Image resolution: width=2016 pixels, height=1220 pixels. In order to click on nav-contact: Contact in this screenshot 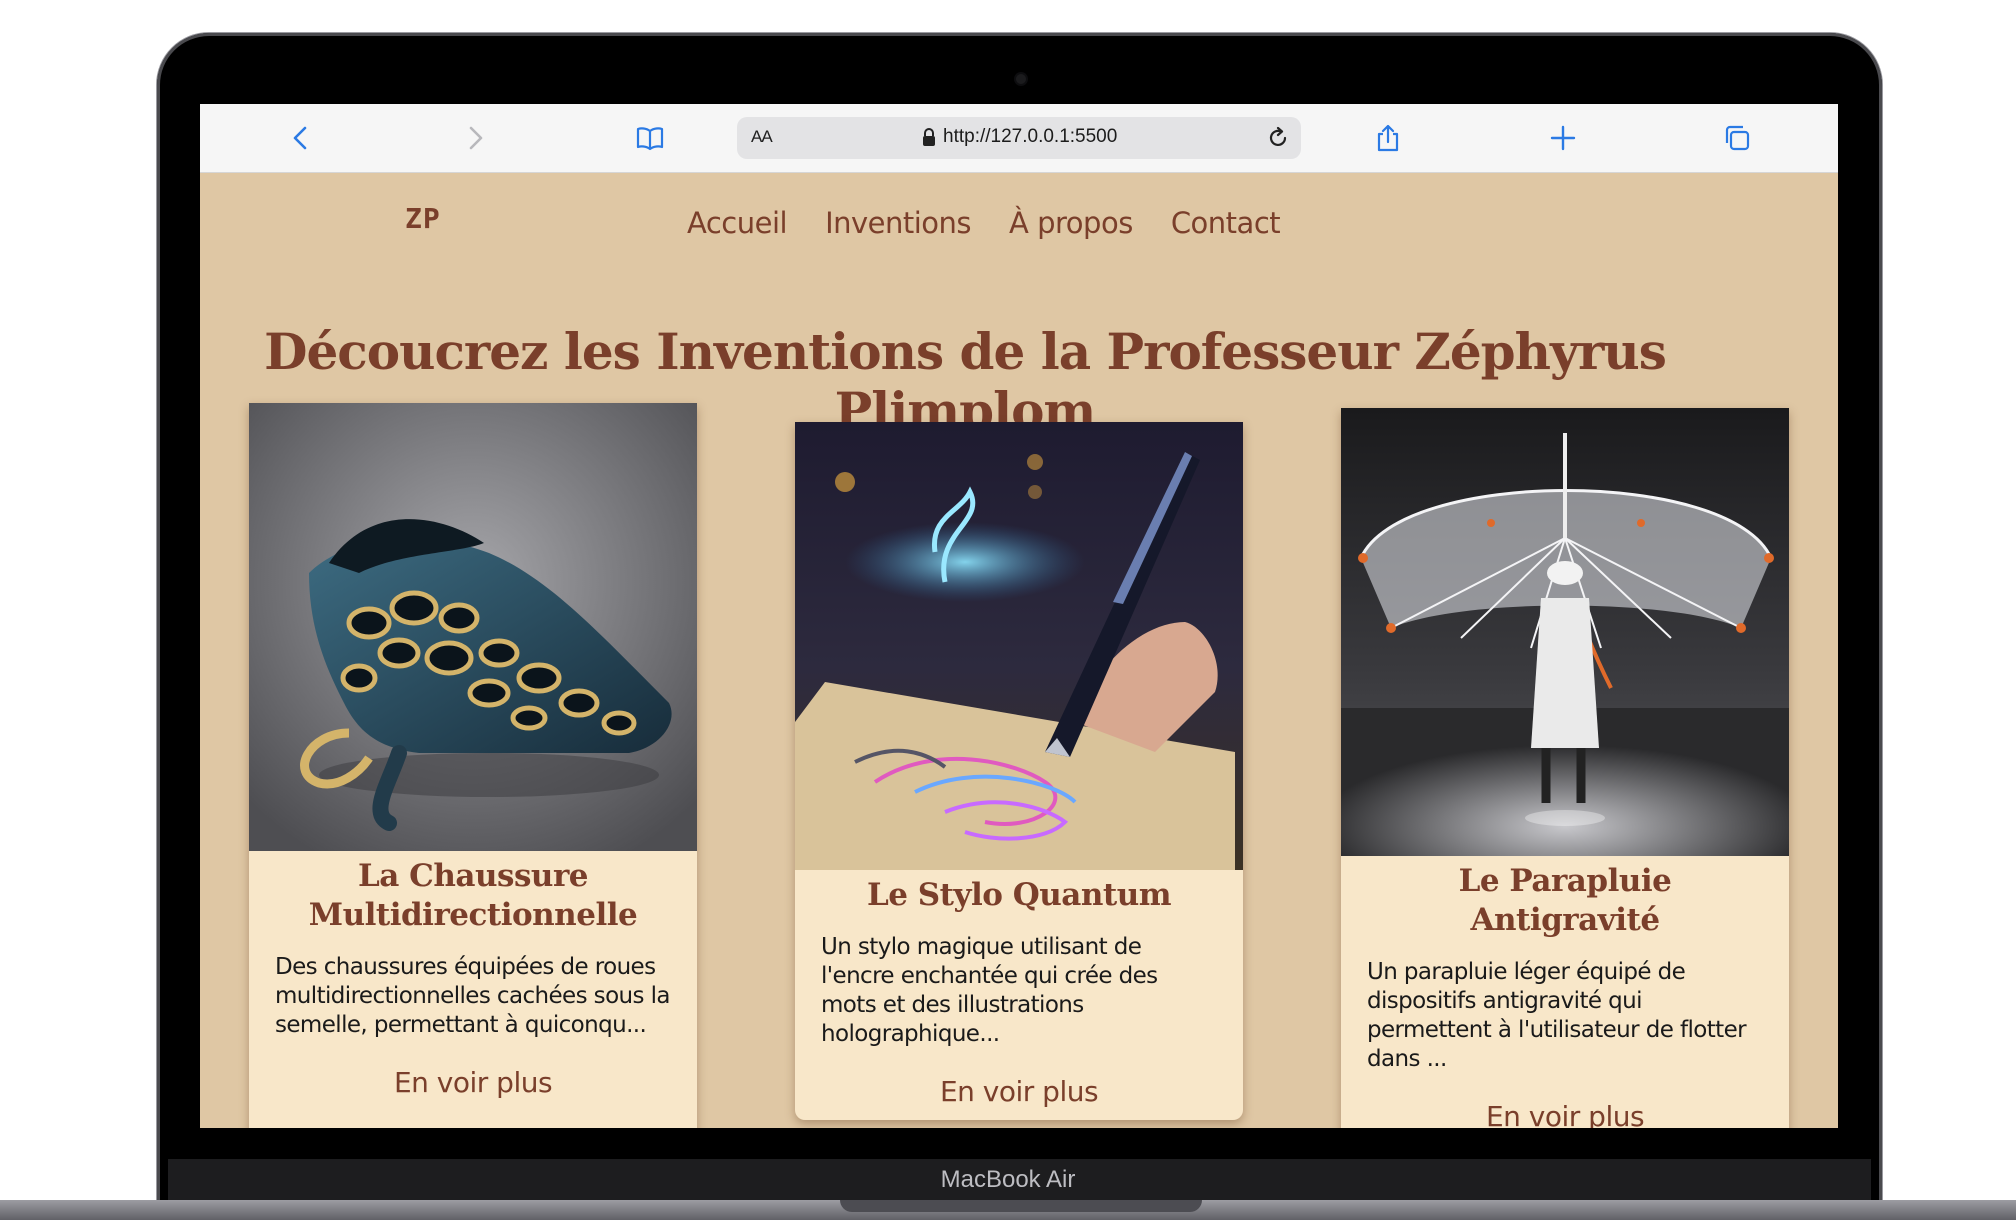, I will do `click(1226, 223)`.